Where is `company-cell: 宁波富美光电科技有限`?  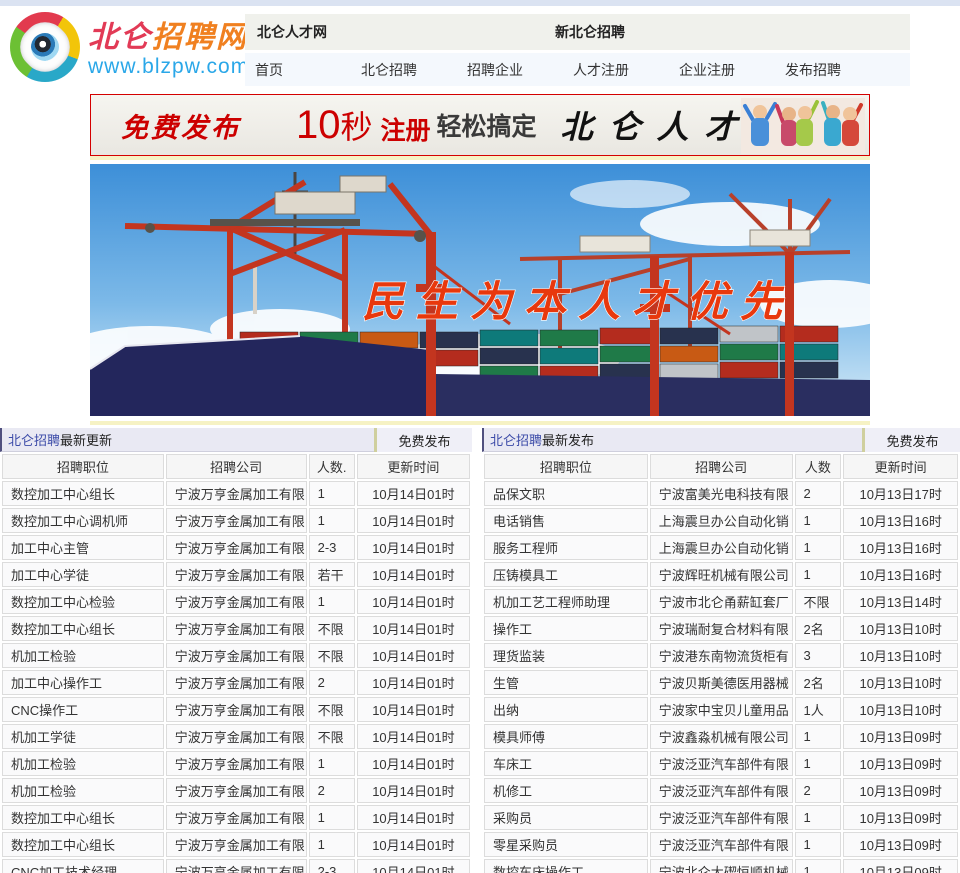 company-cell: 宁波富美光电科技有限 is located at coordinates (721, 493).